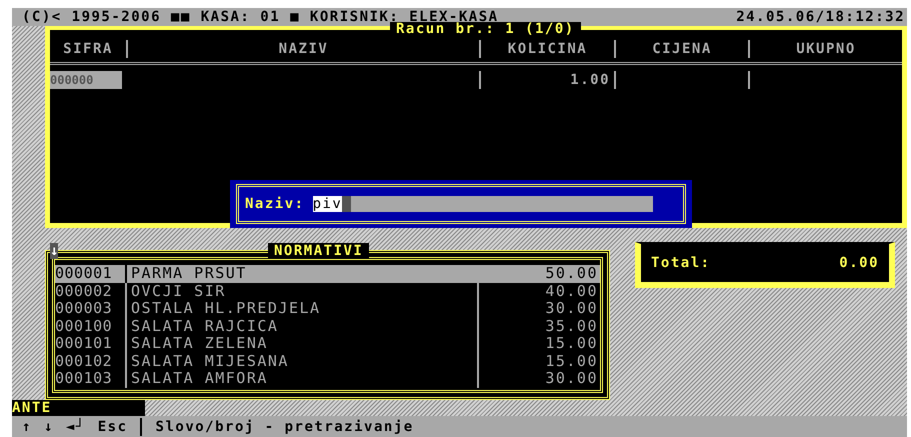 The height and width of the screenshot is (437, 911). Describe the element at coordinates (76, 427) in the screenshot. I see `key-hint: ◄┘` at that location.